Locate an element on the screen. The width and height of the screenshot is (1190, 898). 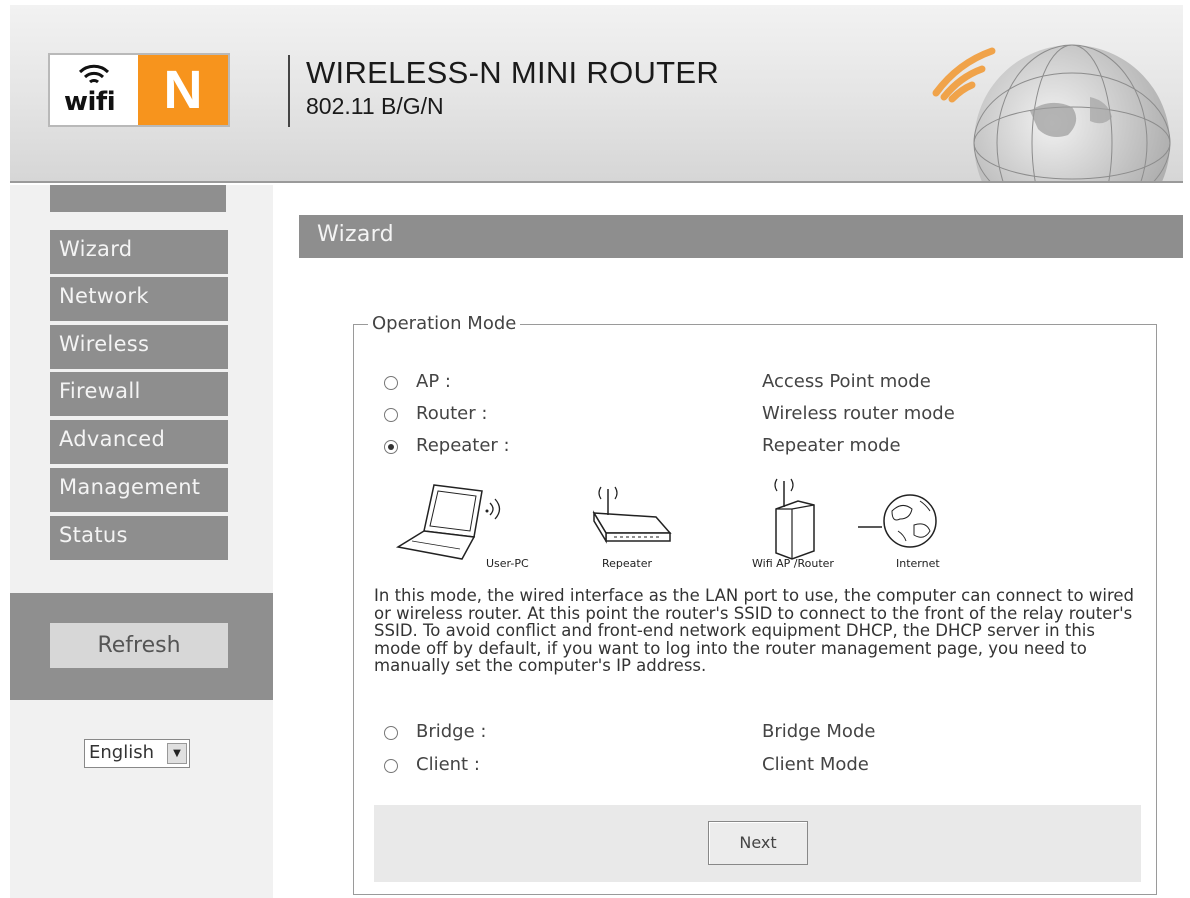
form-footer: Next is located at coordinates (757, 843).